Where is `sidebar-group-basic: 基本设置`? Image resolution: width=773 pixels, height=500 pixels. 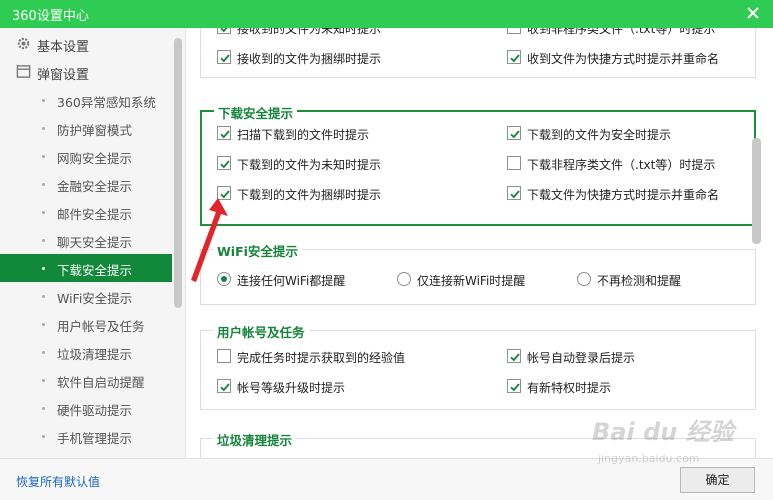 sidebar-group-basic: 基本设置 is located at coordinates (86, 44).